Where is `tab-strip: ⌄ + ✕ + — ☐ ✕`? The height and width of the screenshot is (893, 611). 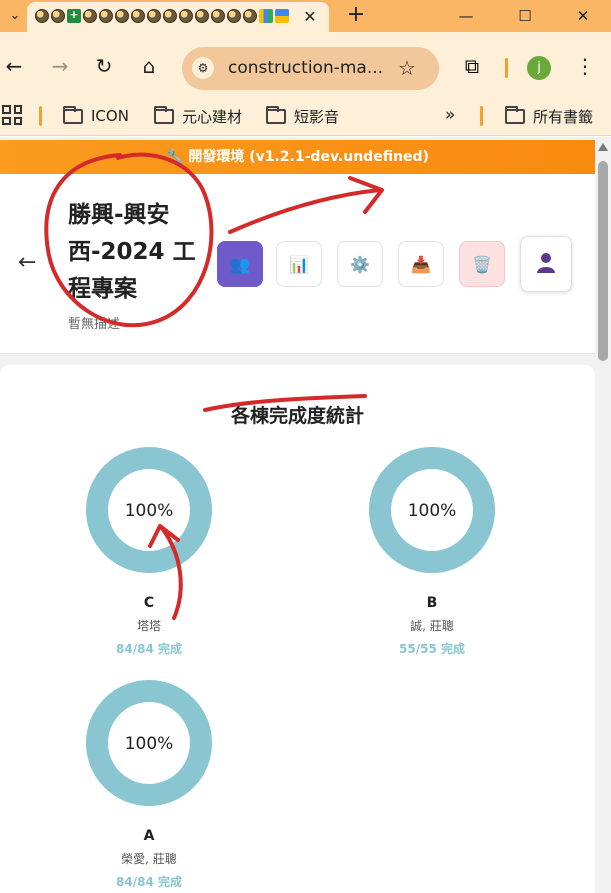
tab-strip: ⌄ + ✕ + — ☐ ✕ is located at coordinates (305, 16).